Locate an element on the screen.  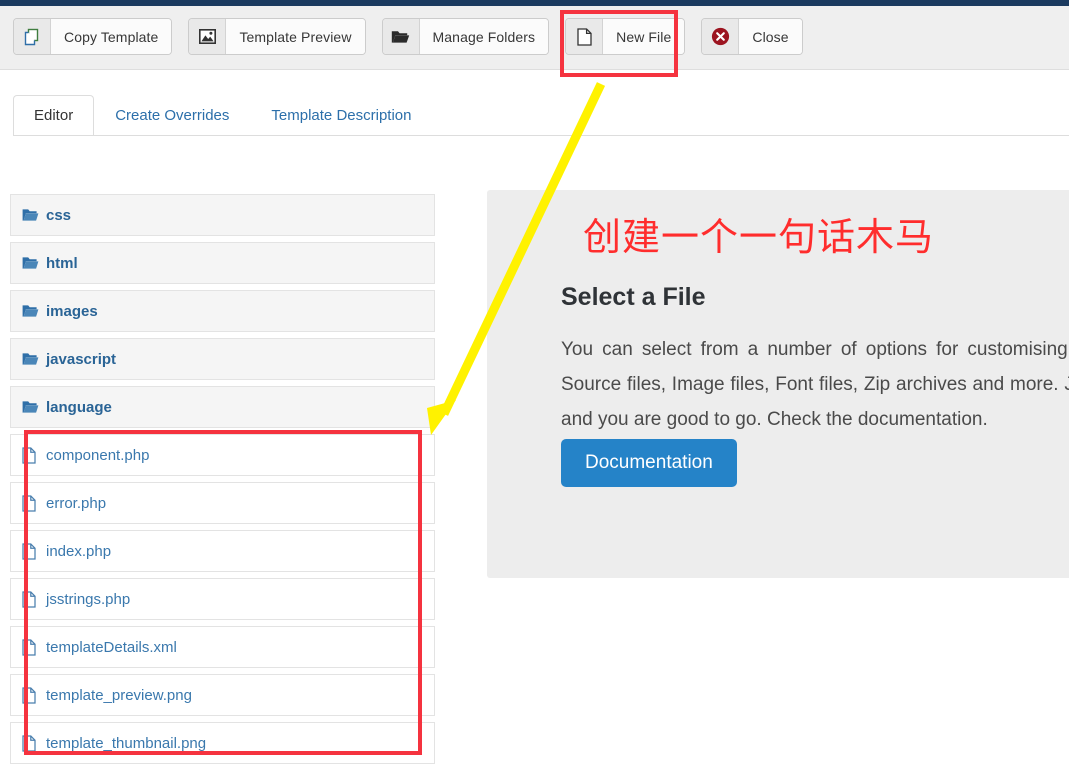
chinese-annotation-text: 创建一个一句话木马 is located at coordinates (759, 237).